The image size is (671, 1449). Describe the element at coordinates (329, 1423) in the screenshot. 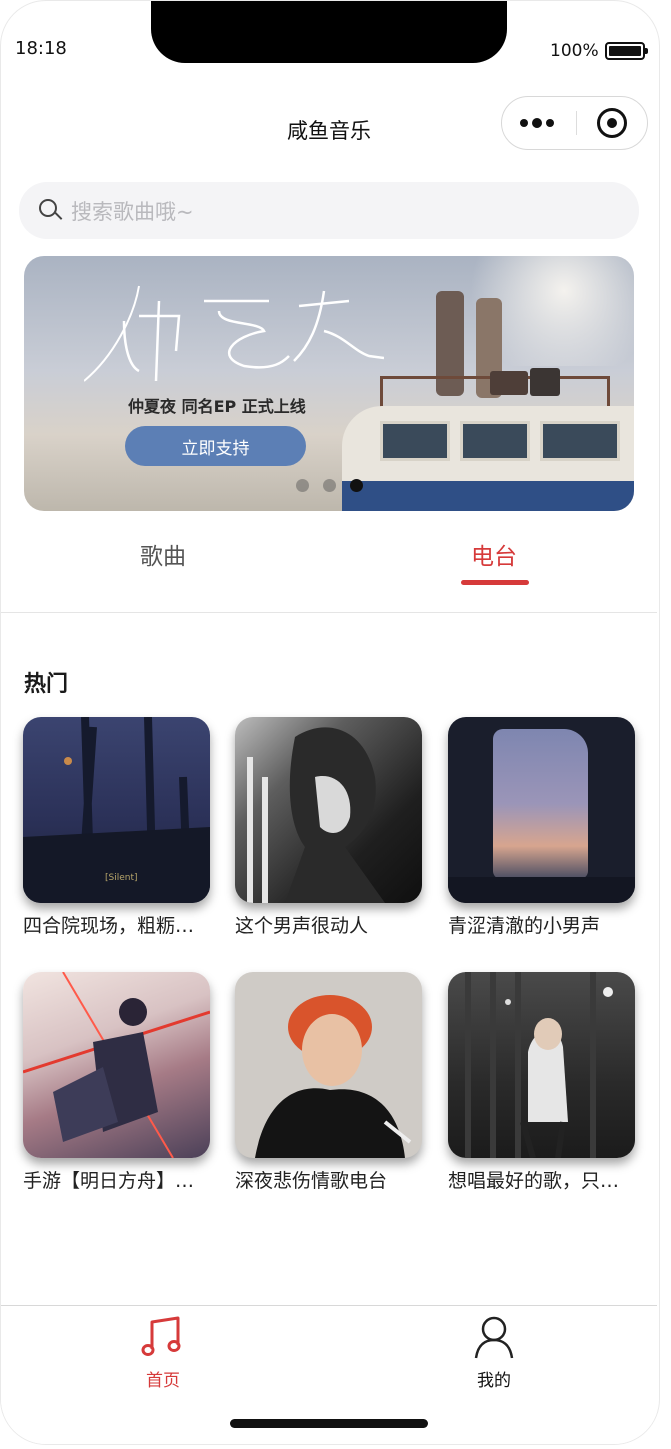

I see `home-indicator` at that location.